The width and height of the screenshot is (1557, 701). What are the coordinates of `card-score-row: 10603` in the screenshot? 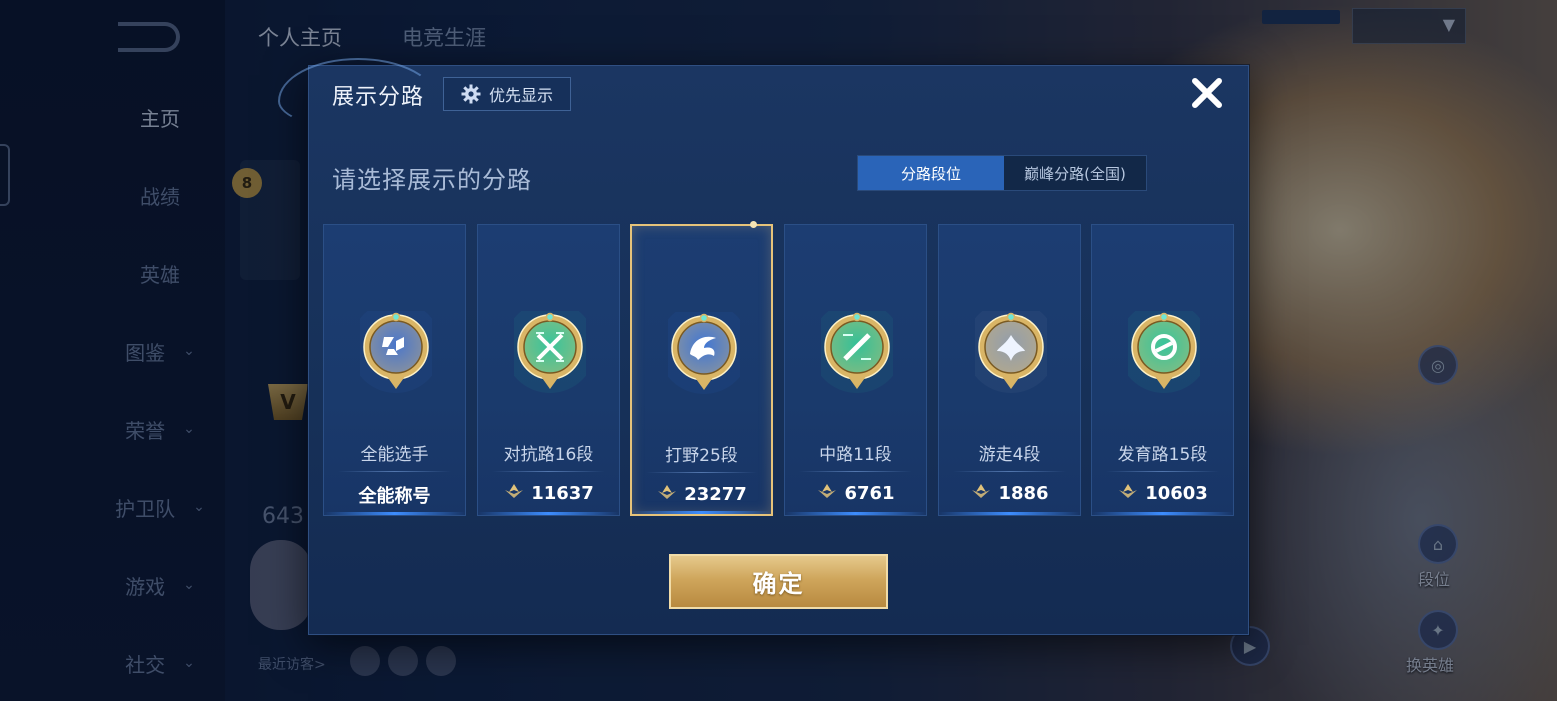 It's located at (1162, 493).